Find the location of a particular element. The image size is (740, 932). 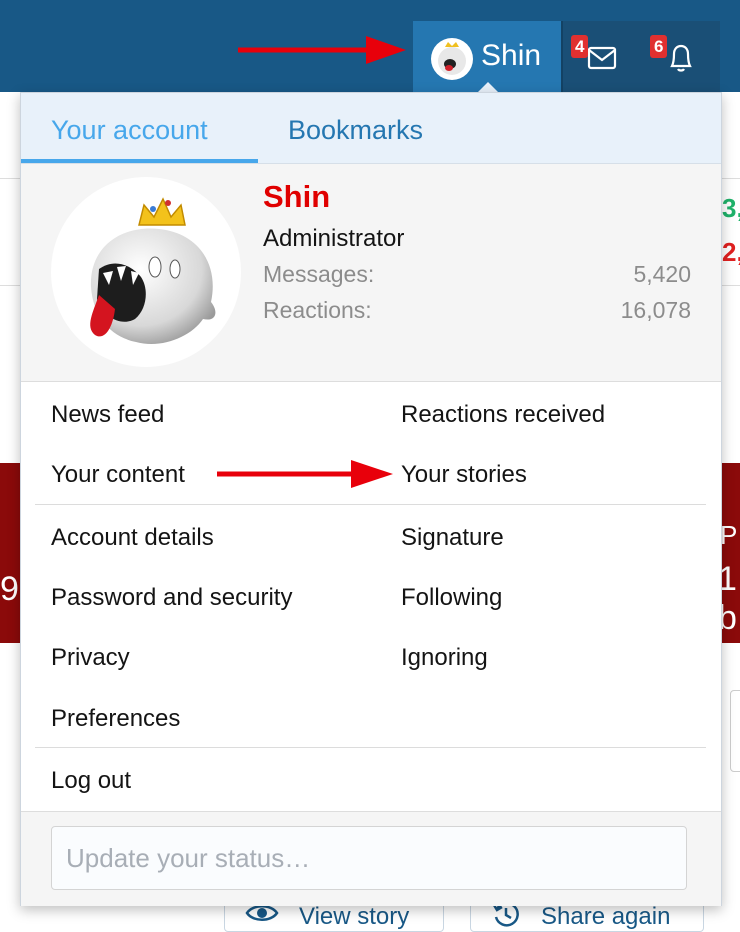

inbox-badge: 4 is located at coordinates (580, 46).